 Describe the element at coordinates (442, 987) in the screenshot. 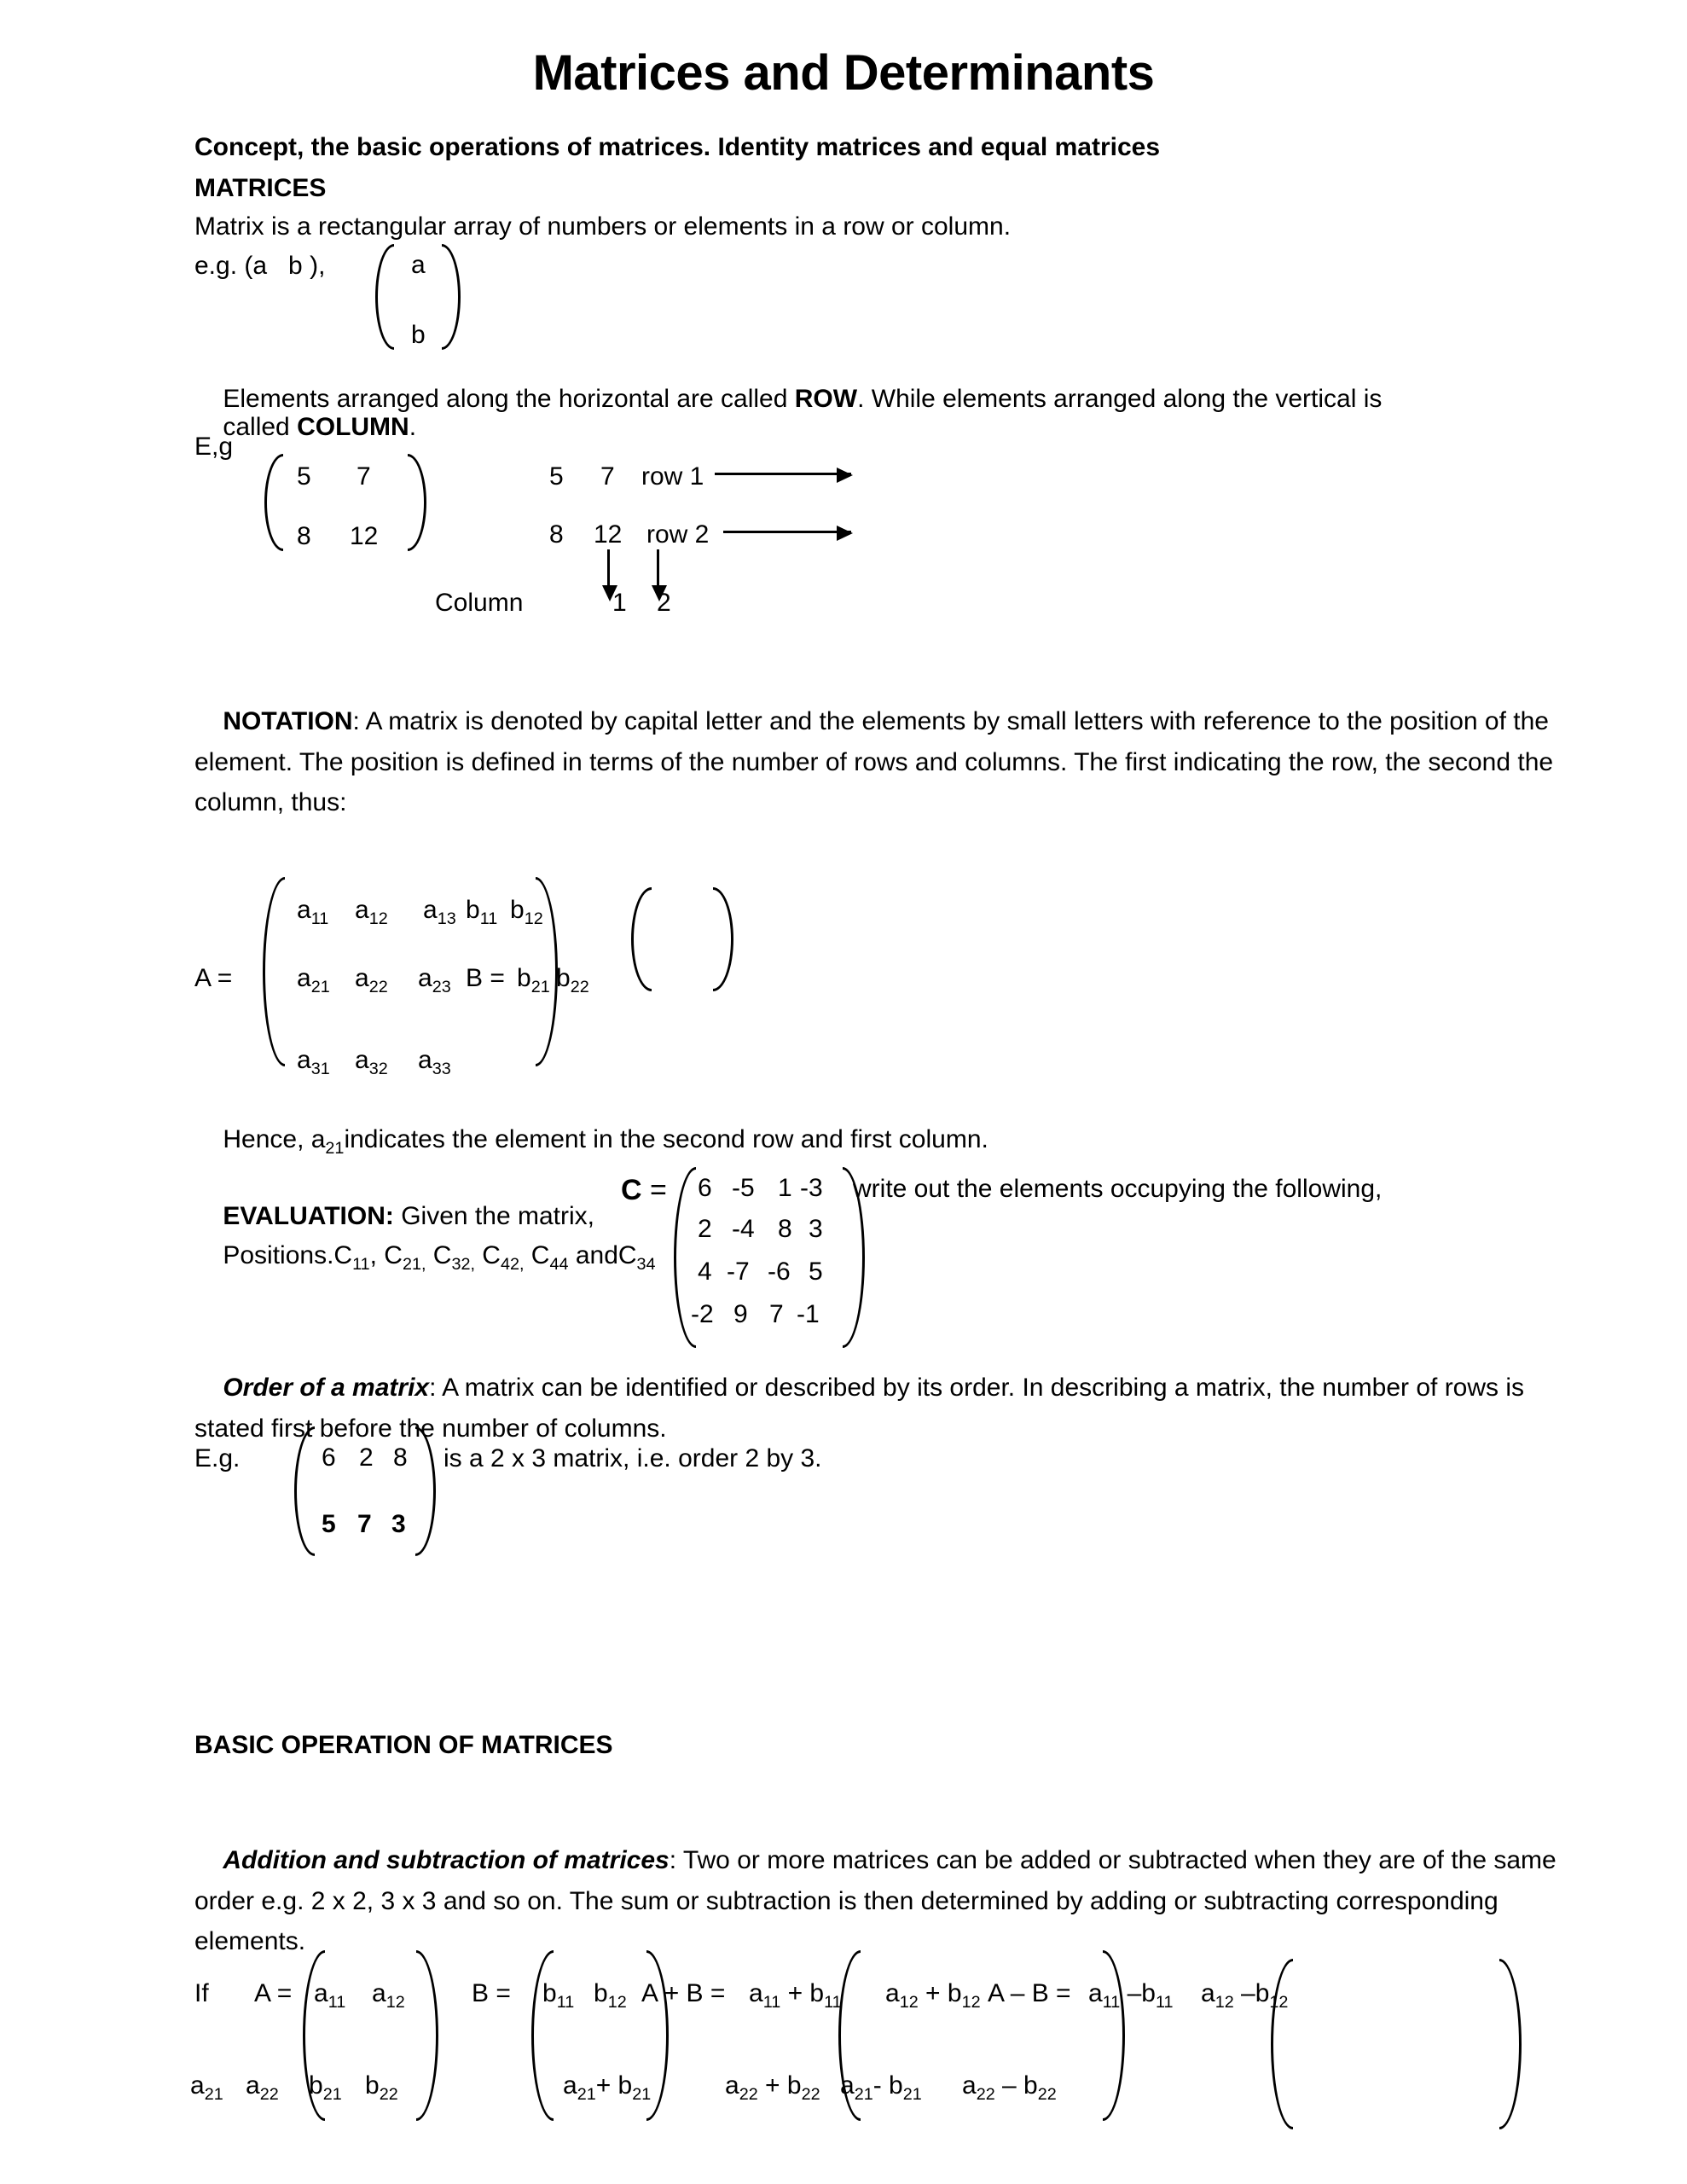

I see `a23-sub: 23` at that location.